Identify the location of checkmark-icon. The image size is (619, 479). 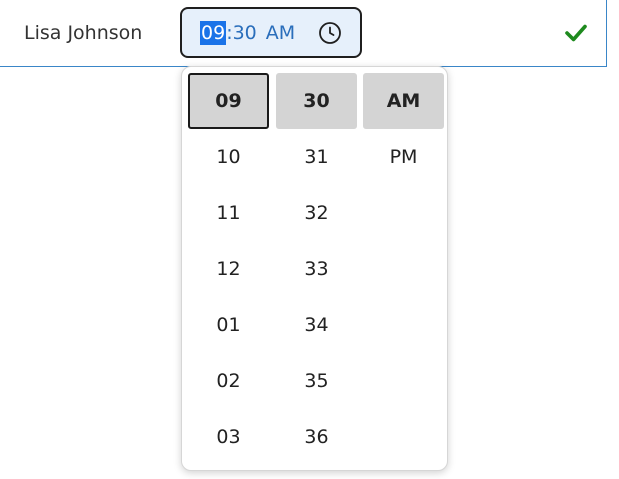
(576, 33).